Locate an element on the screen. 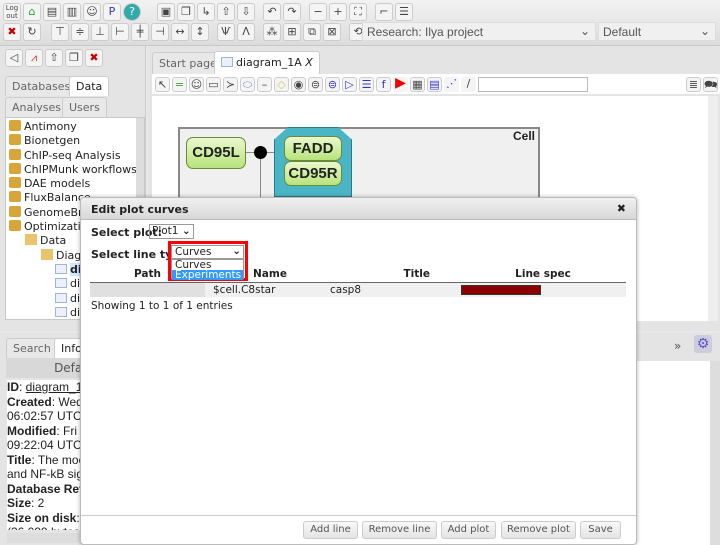 The height and width of the screenshot is (545, 720). select-icon: ↖ is located at coordinates (162, 84).